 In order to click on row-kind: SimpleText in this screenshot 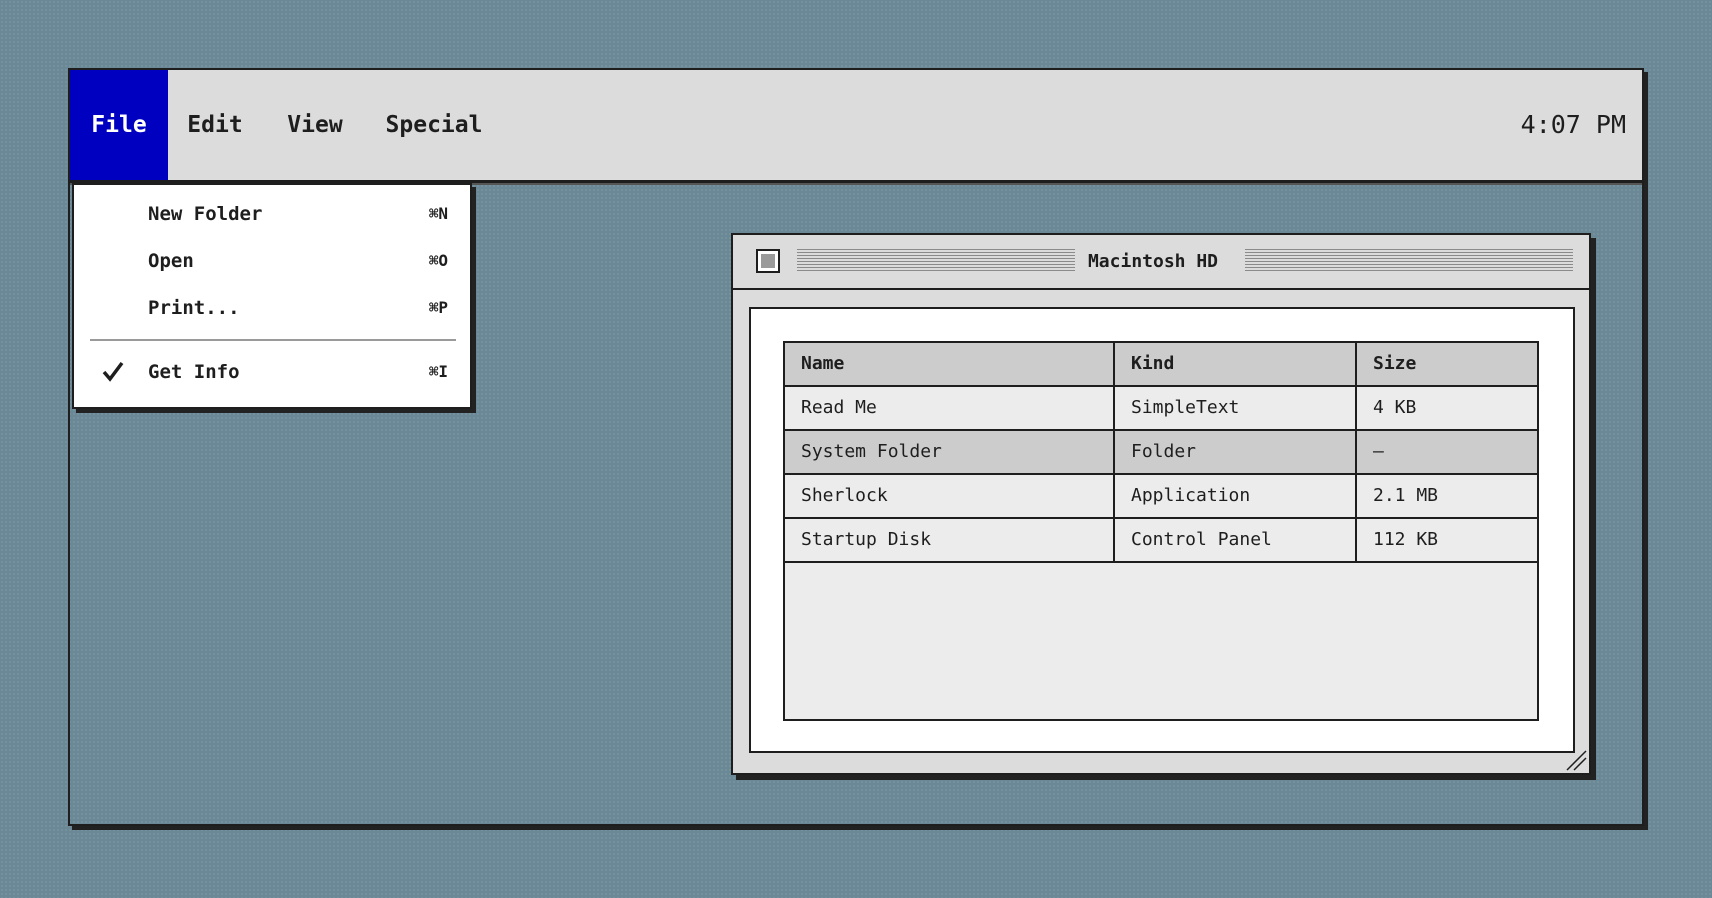, I will do `click(1236, 408)`.